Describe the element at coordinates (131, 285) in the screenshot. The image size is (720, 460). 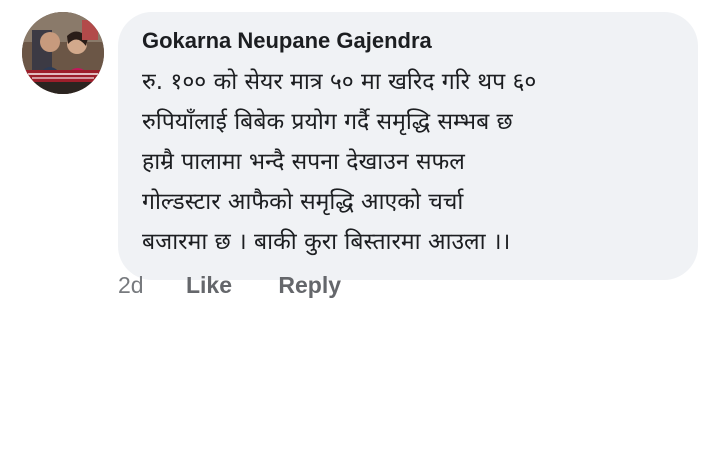
I see `comment-timestamp: 2d` at that location.